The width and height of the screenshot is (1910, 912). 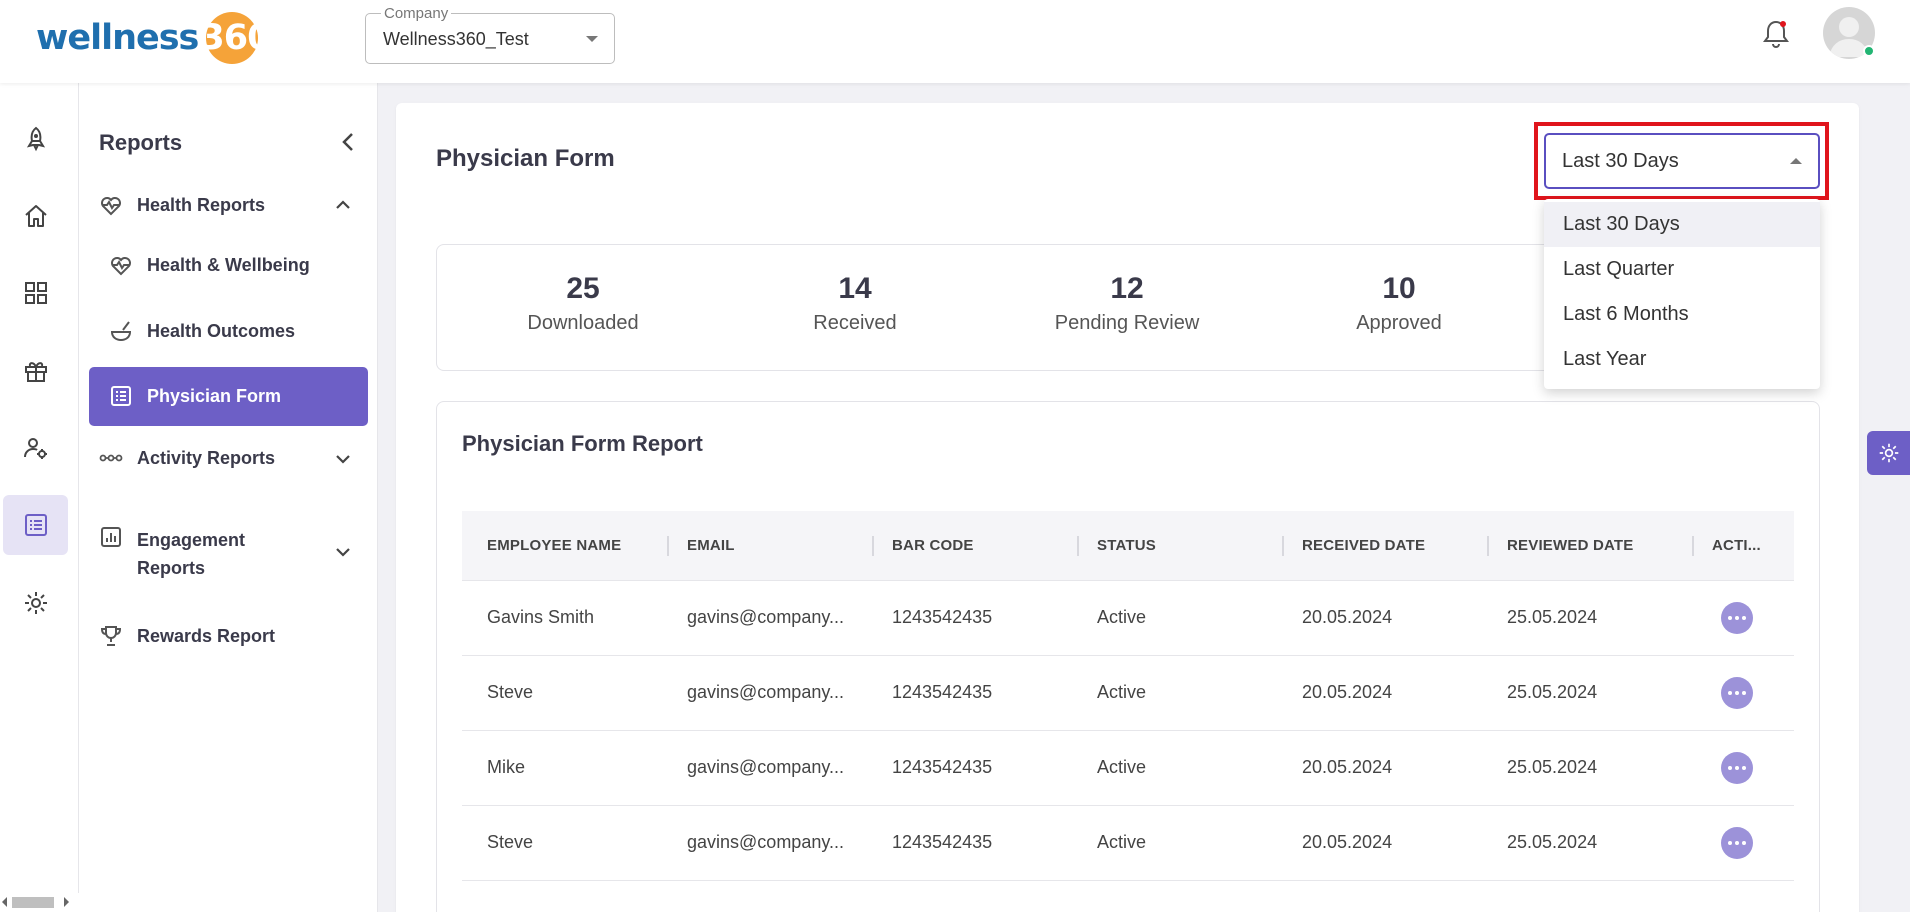 What do you see at coordinates (111, 206) in the screenshot?
I see `heartbeat-icon` at bounding box center [111, 206].